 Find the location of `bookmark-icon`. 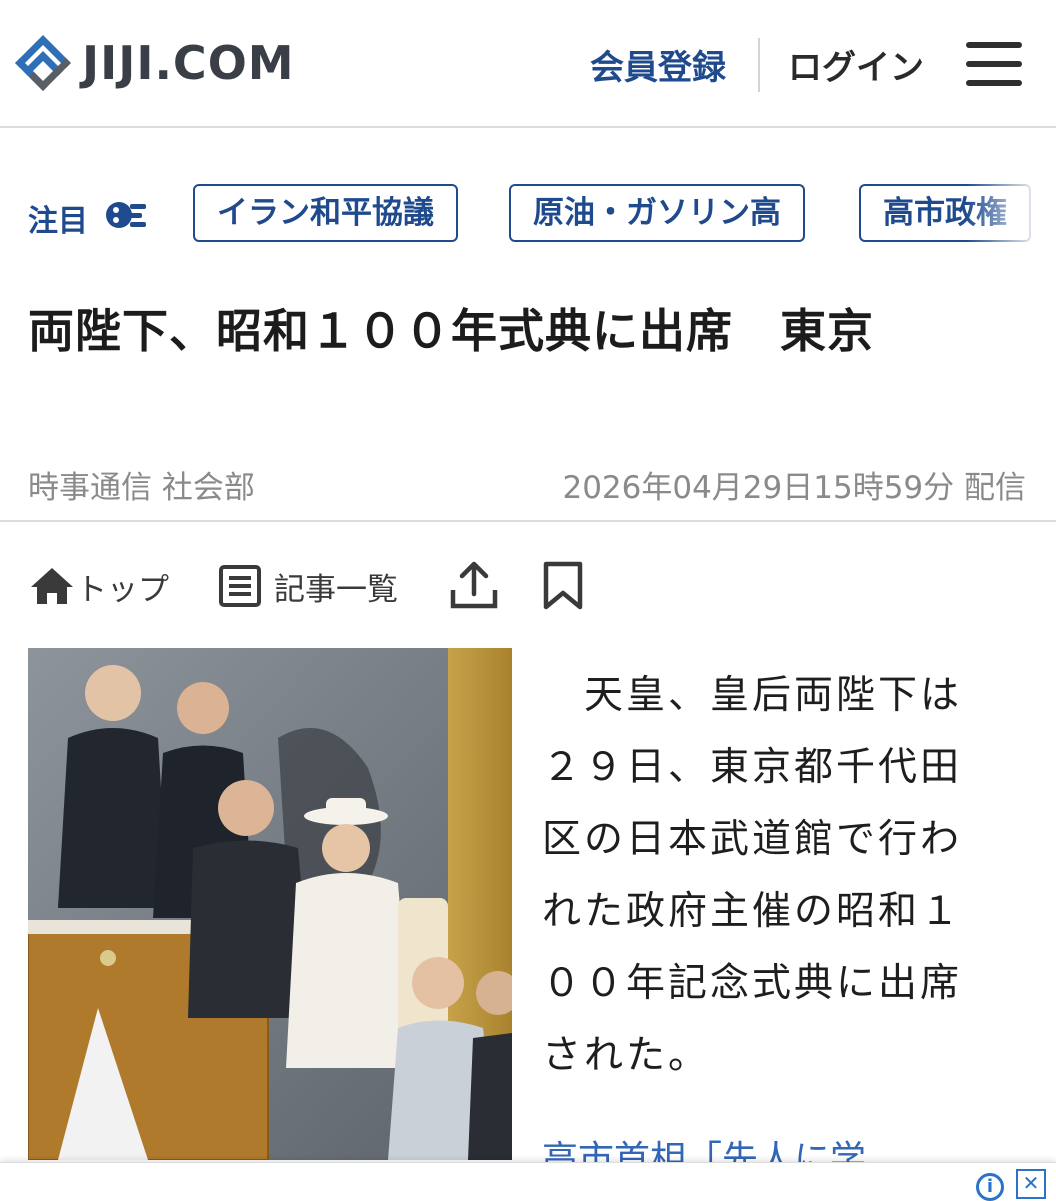

bookmark-icon is located at coordinates (563, 585).